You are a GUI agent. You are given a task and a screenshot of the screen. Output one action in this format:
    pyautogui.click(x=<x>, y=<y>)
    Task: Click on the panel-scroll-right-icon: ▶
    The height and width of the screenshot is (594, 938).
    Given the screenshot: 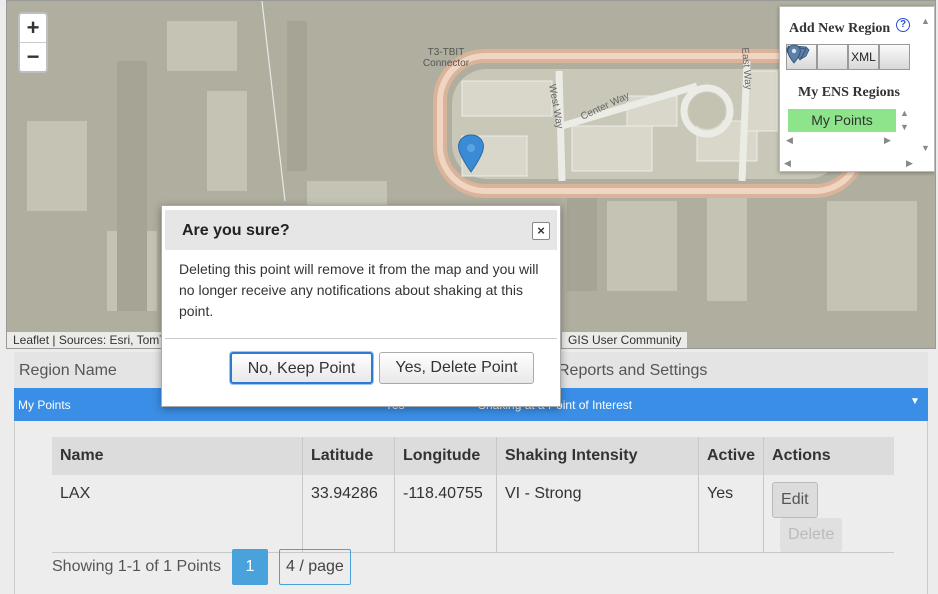 What is the action you would take?
    pyautogui.click(x=909, y=163)
    